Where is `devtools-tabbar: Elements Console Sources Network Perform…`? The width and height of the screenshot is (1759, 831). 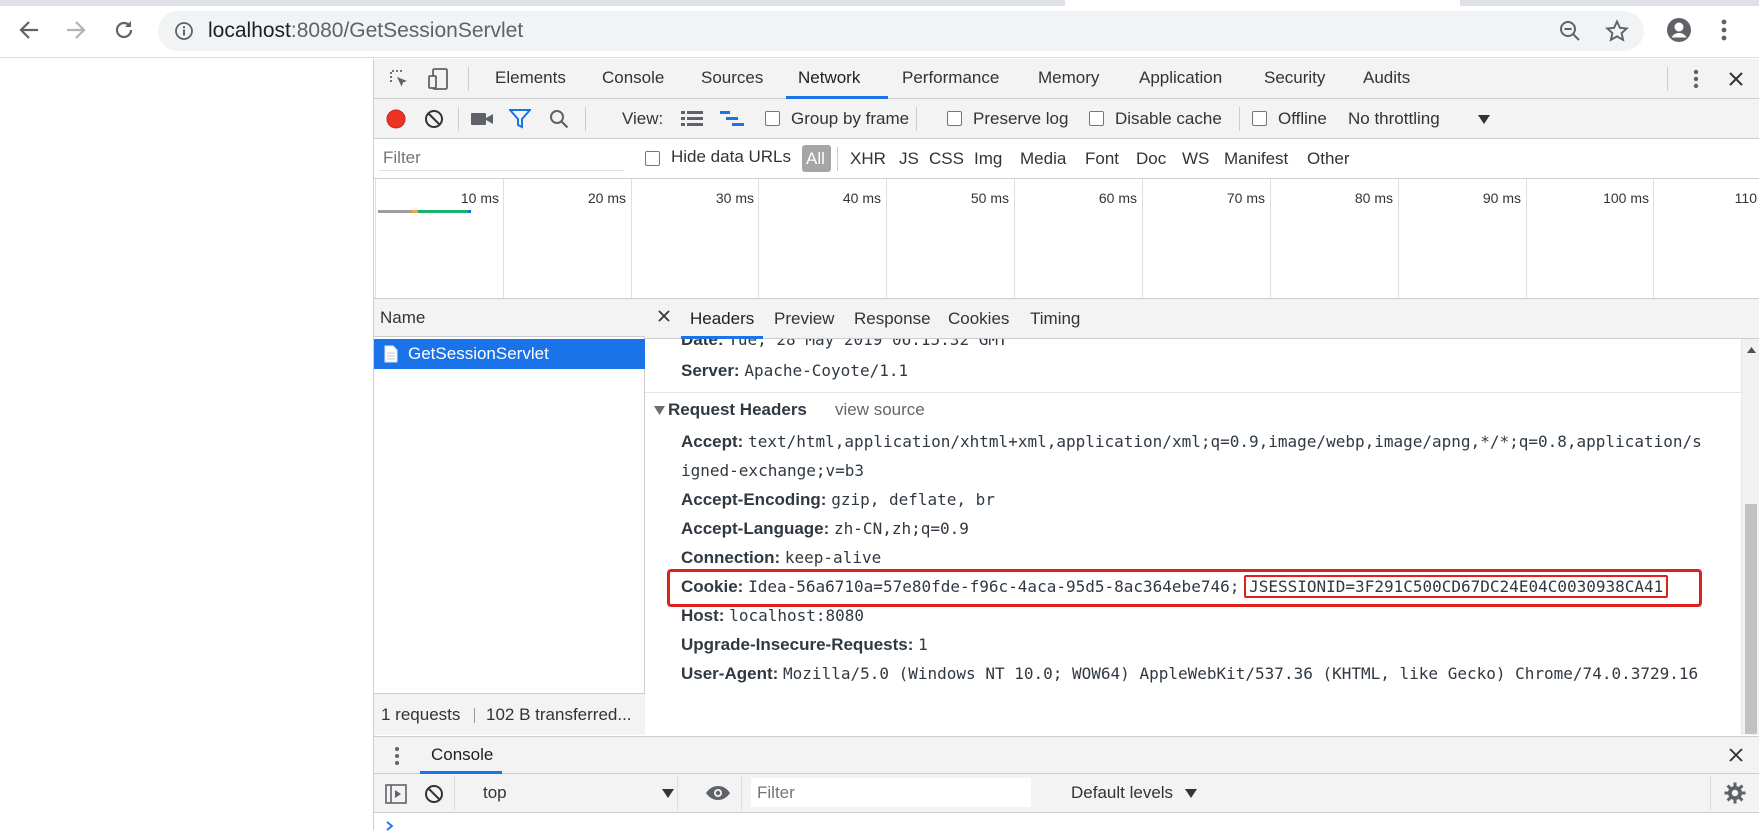
devtools-tabbar: Elements Console Sources Network Perform… is located at coordinates (1066, 79).